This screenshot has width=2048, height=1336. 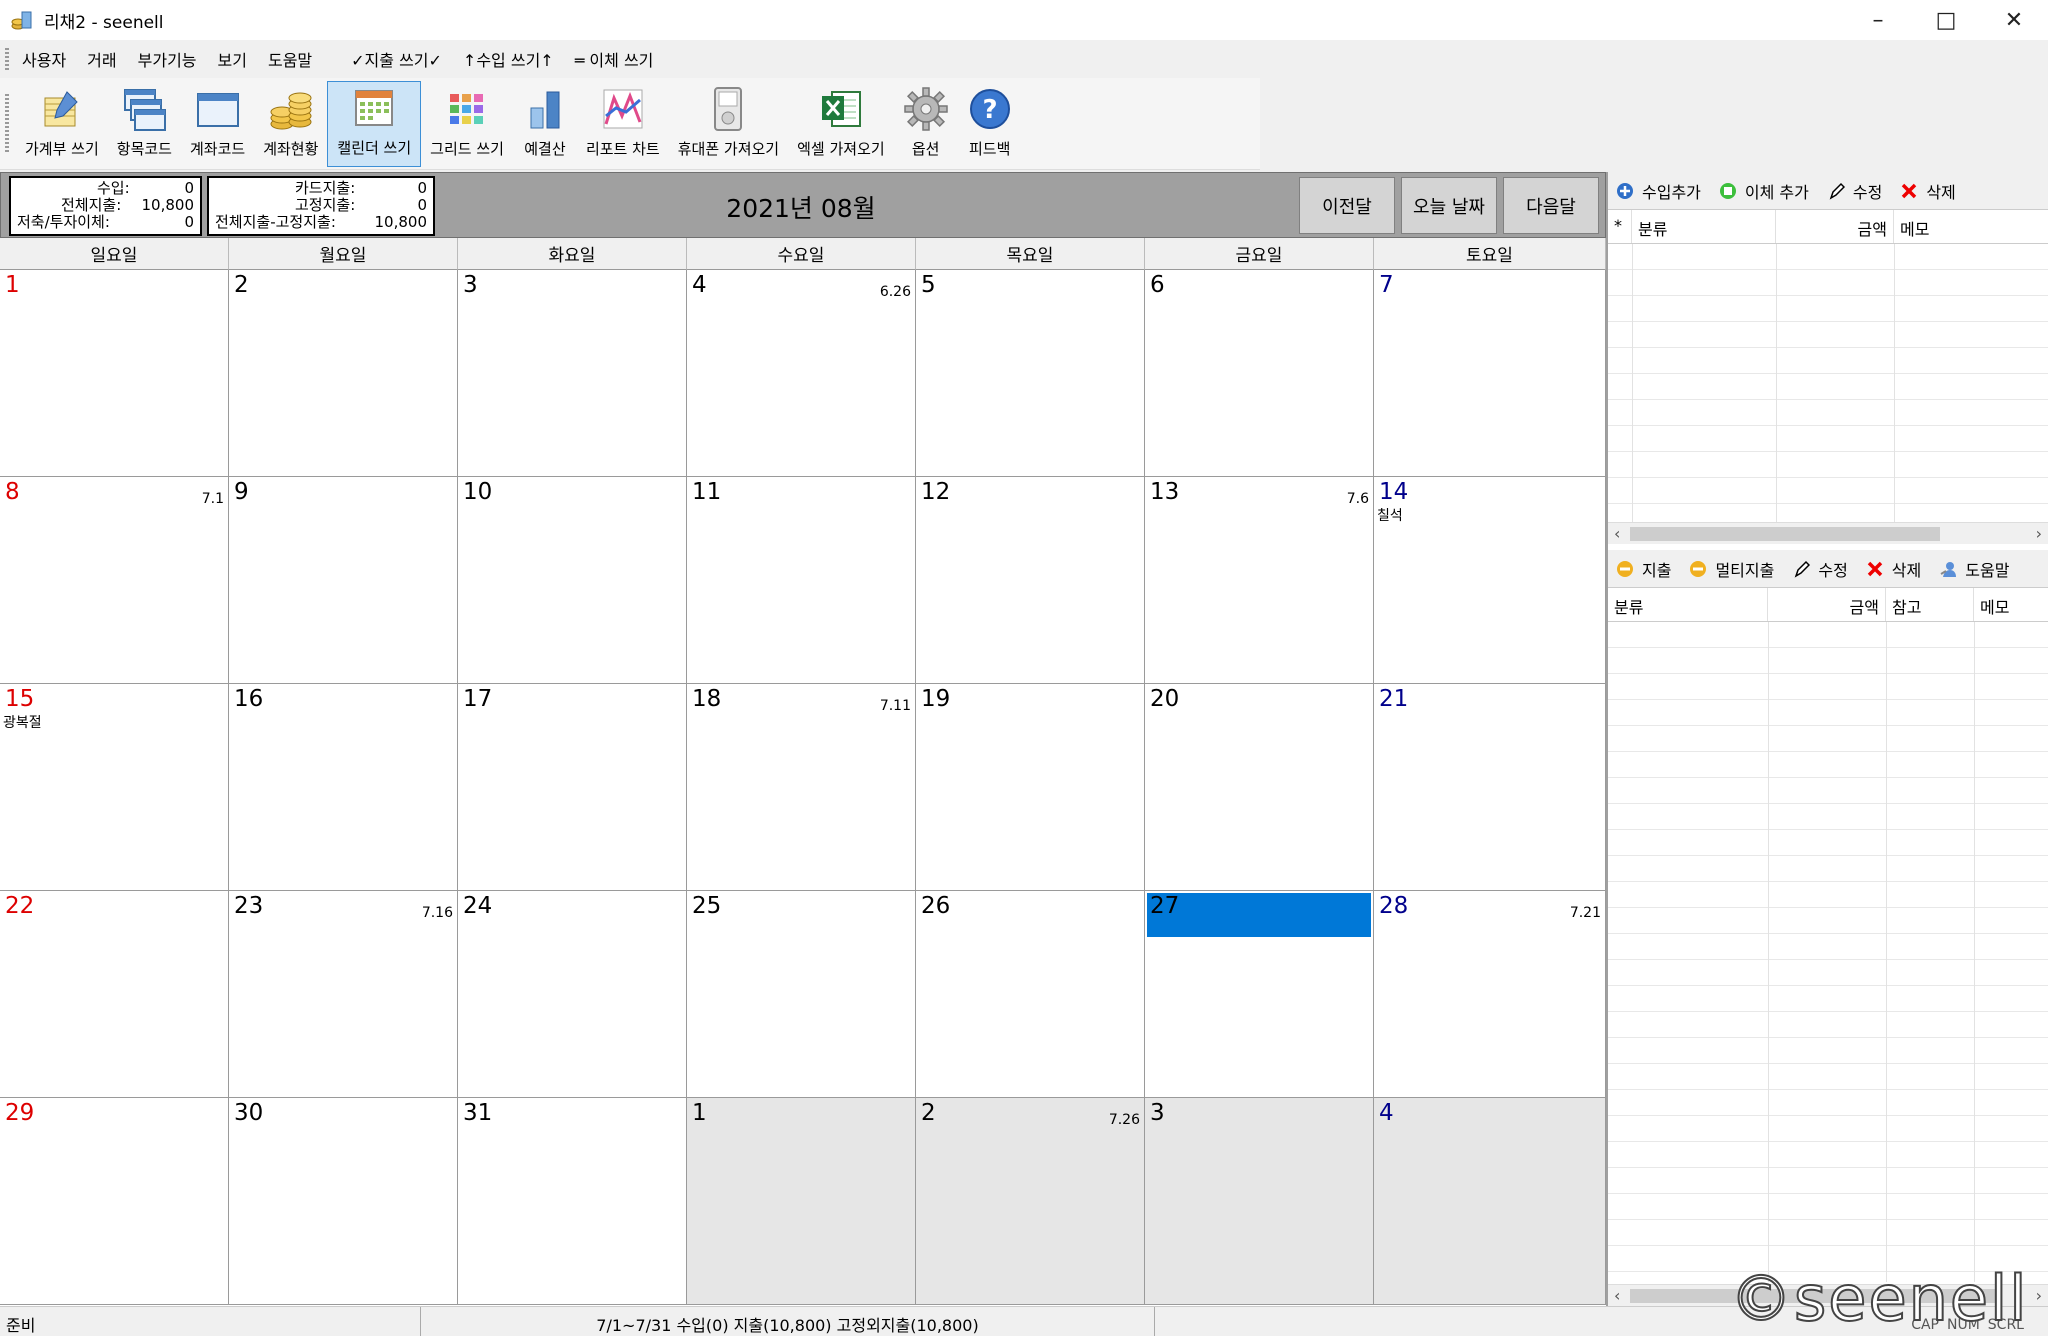 What do you see at coordinates (401, 222) in the screenshot?
I see `summary-value: 10,800` at bounding box center [401, 222].